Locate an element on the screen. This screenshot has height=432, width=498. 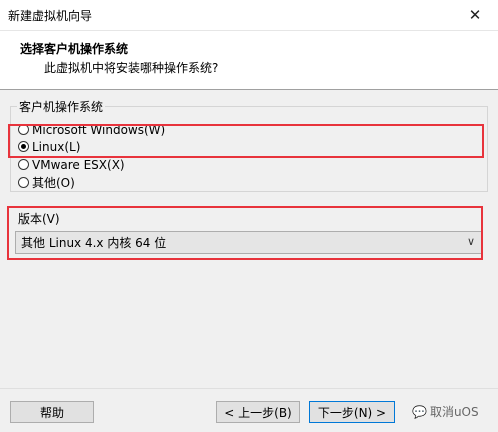
highlight-version is located at coordinates (245, 233).